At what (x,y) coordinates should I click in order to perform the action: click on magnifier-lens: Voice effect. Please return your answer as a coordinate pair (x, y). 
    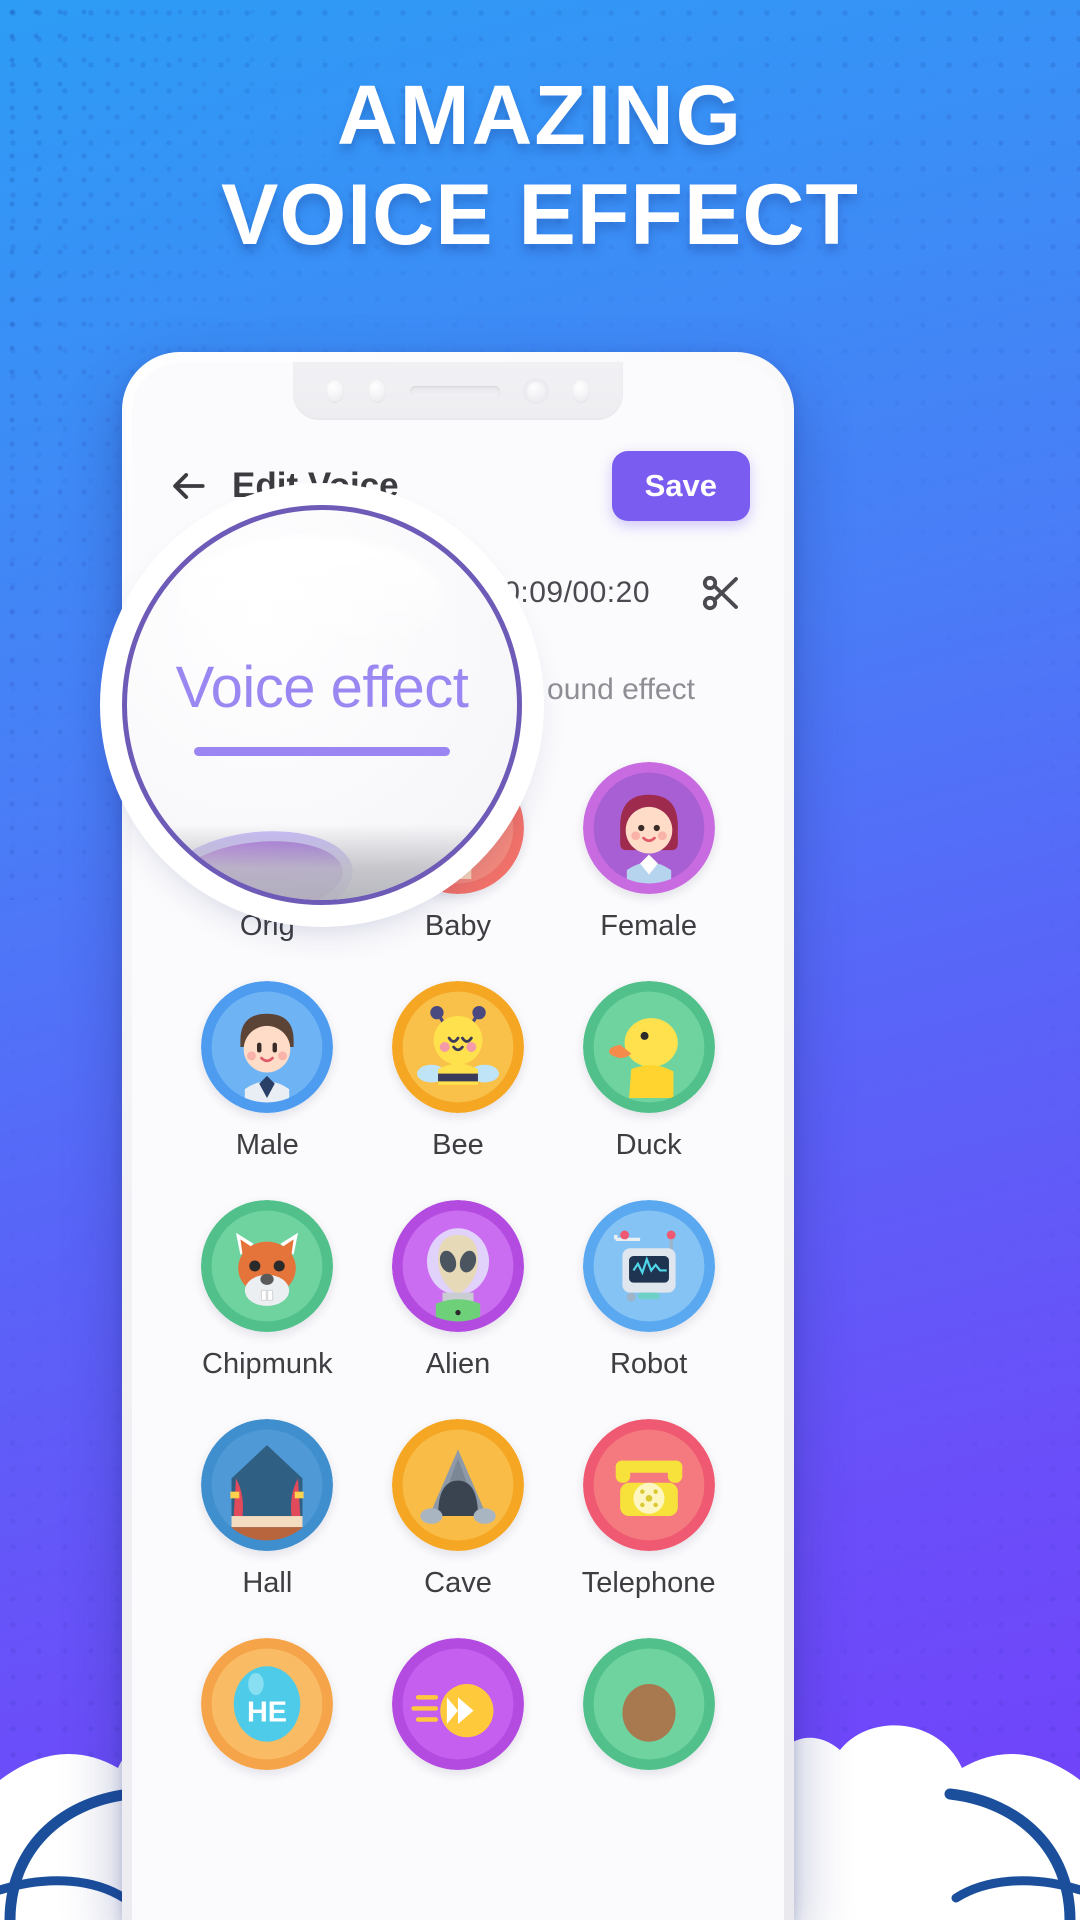
    Looking at the image, I should click on (322, 705).